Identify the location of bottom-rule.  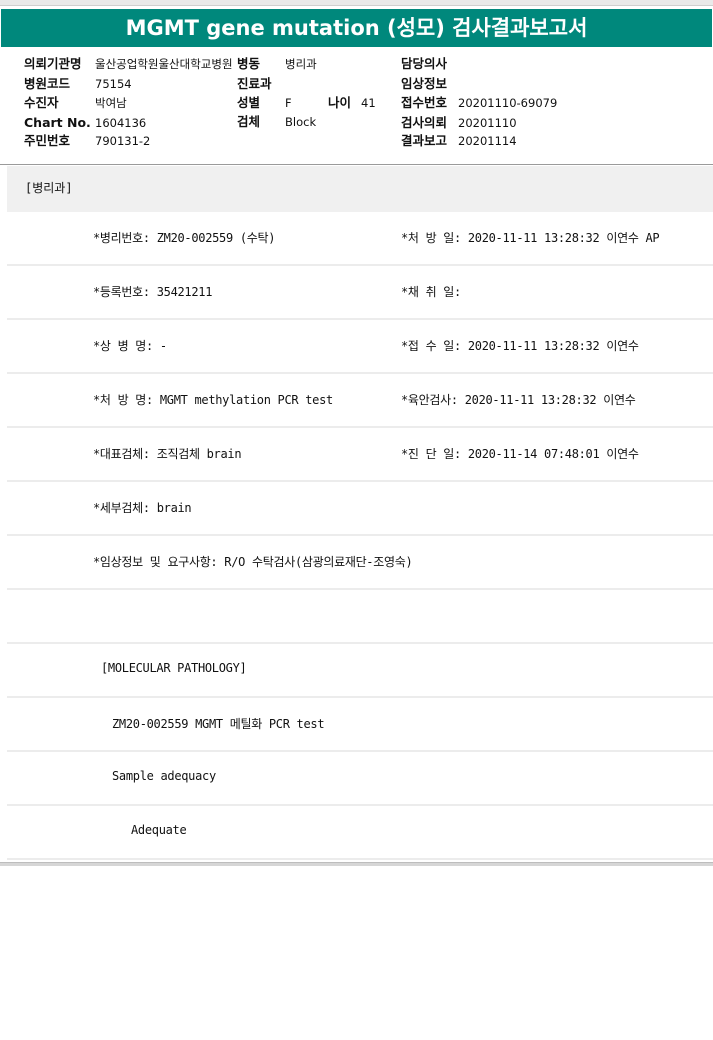
(356, 864).